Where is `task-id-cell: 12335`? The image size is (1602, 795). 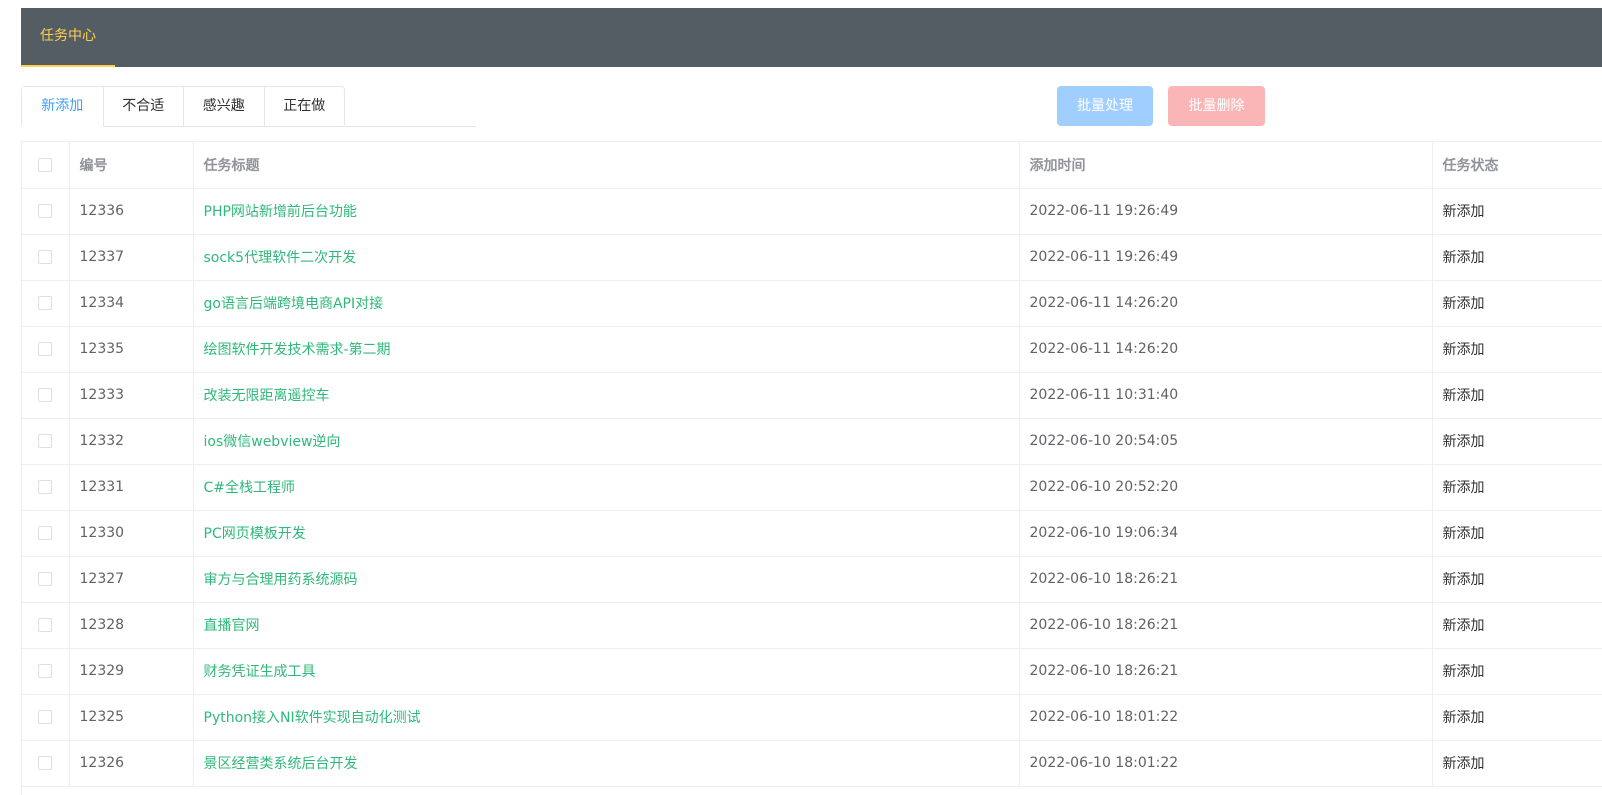
task-id-cell: 12335 is located at coordinates (131, 349).